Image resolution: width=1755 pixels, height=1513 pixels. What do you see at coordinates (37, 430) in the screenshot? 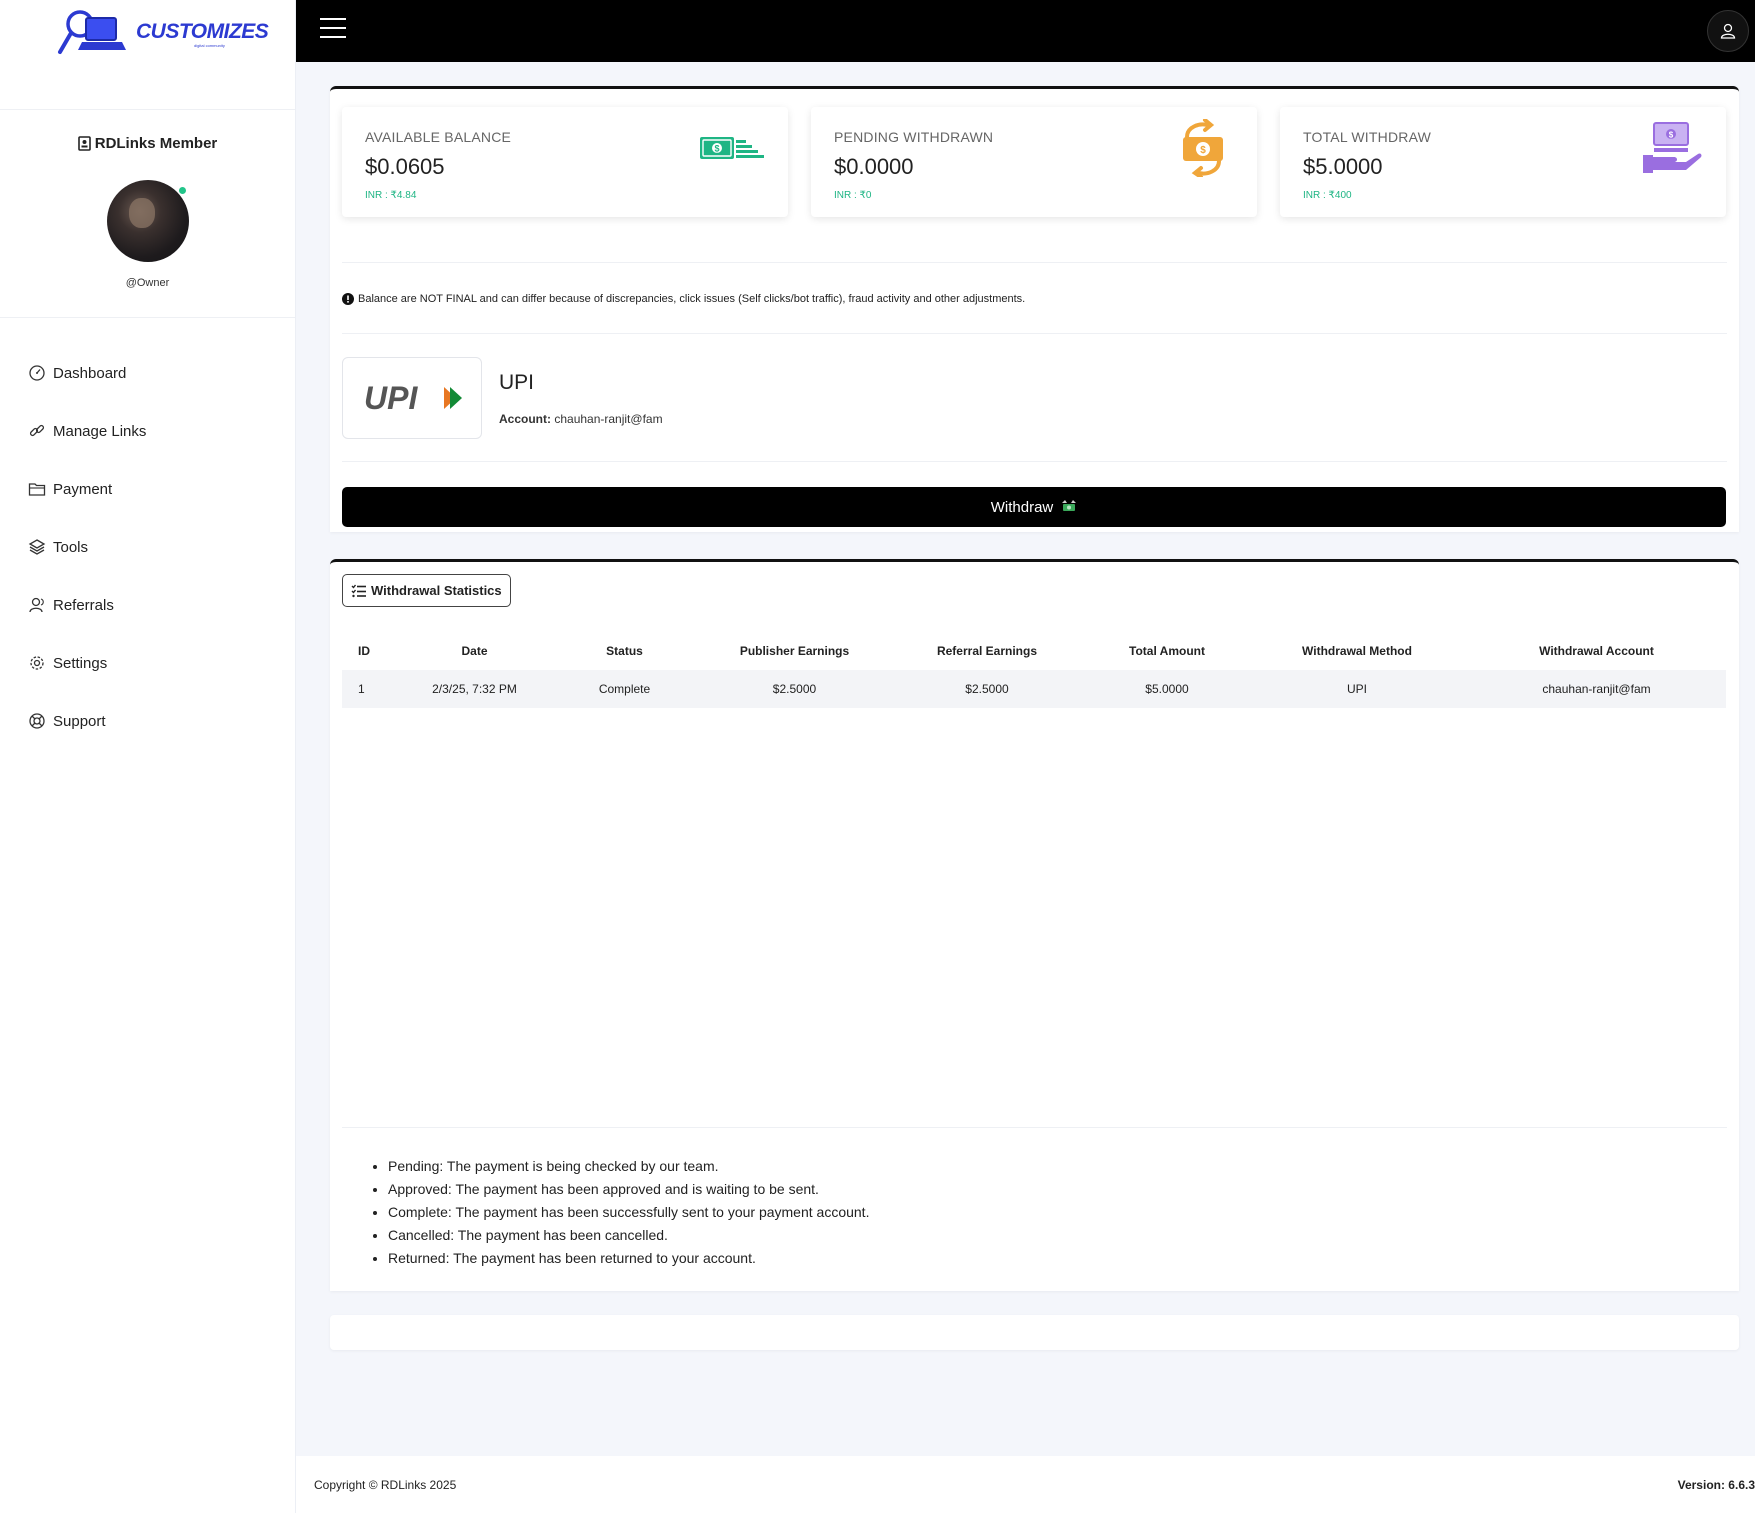
I see `link-icon` at bounding box center [37, 430].